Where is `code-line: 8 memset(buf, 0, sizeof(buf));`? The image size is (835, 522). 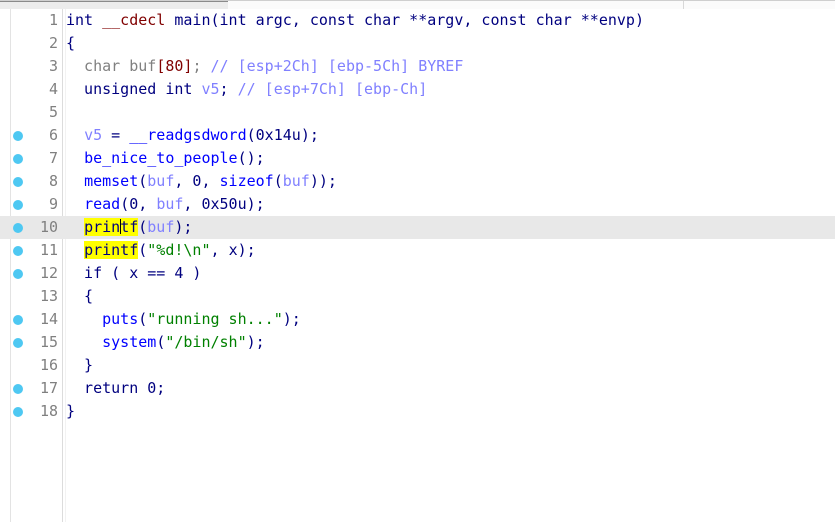 code-line: 8 memset(buf, 0, sizeof(buf)); is located at coordinates (417, 181).